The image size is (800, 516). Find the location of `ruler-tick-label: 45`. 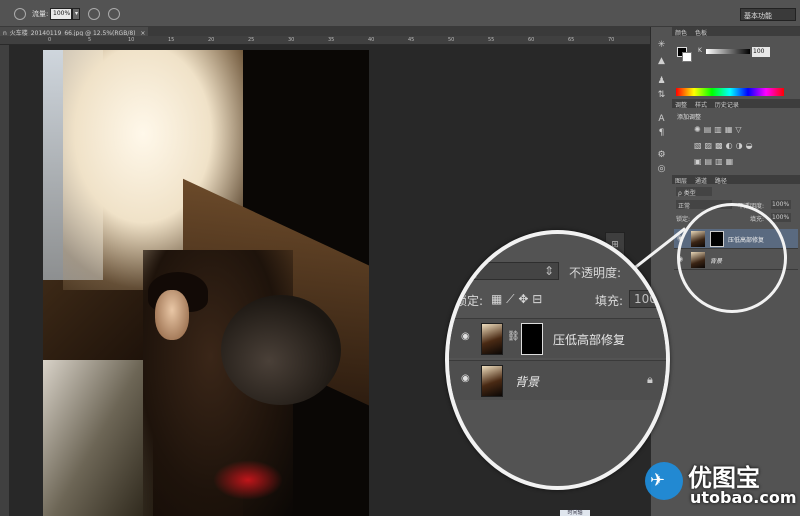

ruler-tick-label: 45 is located at coordinates (411, 40).